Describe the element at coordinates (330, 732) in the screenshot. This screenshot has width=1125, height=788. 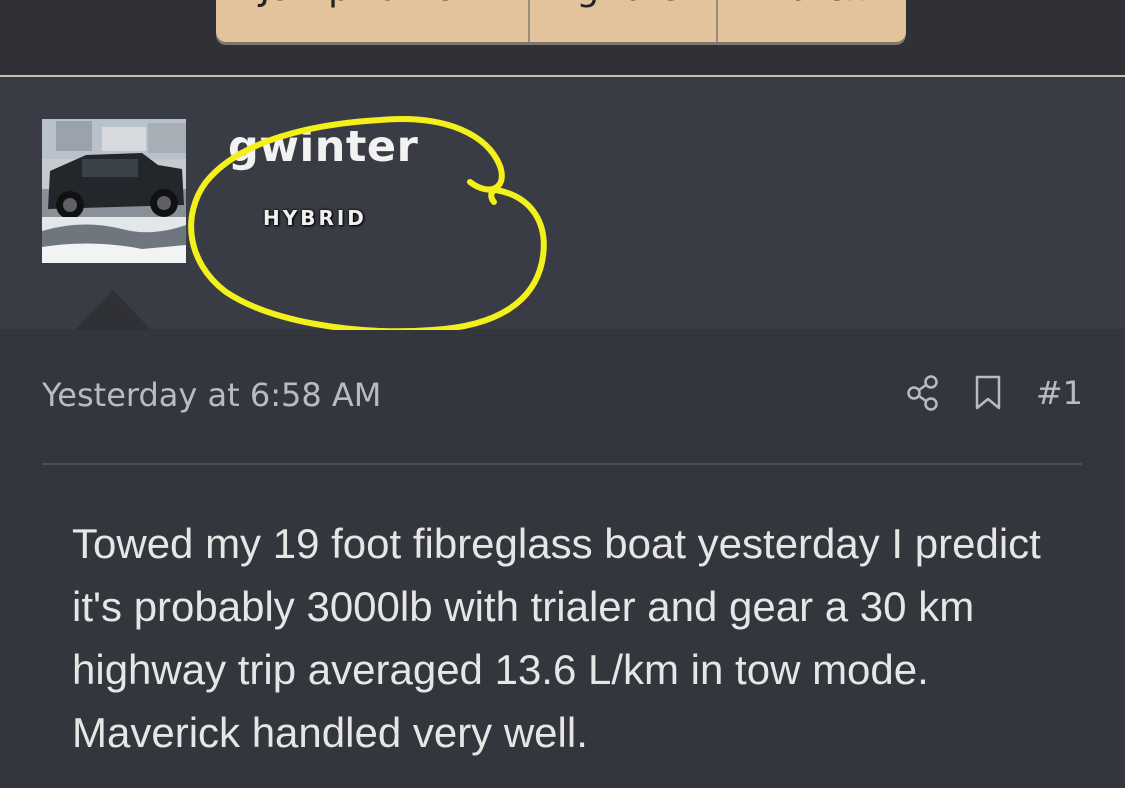
I see `message-paragraph: Maverick handled very well.` at that location.